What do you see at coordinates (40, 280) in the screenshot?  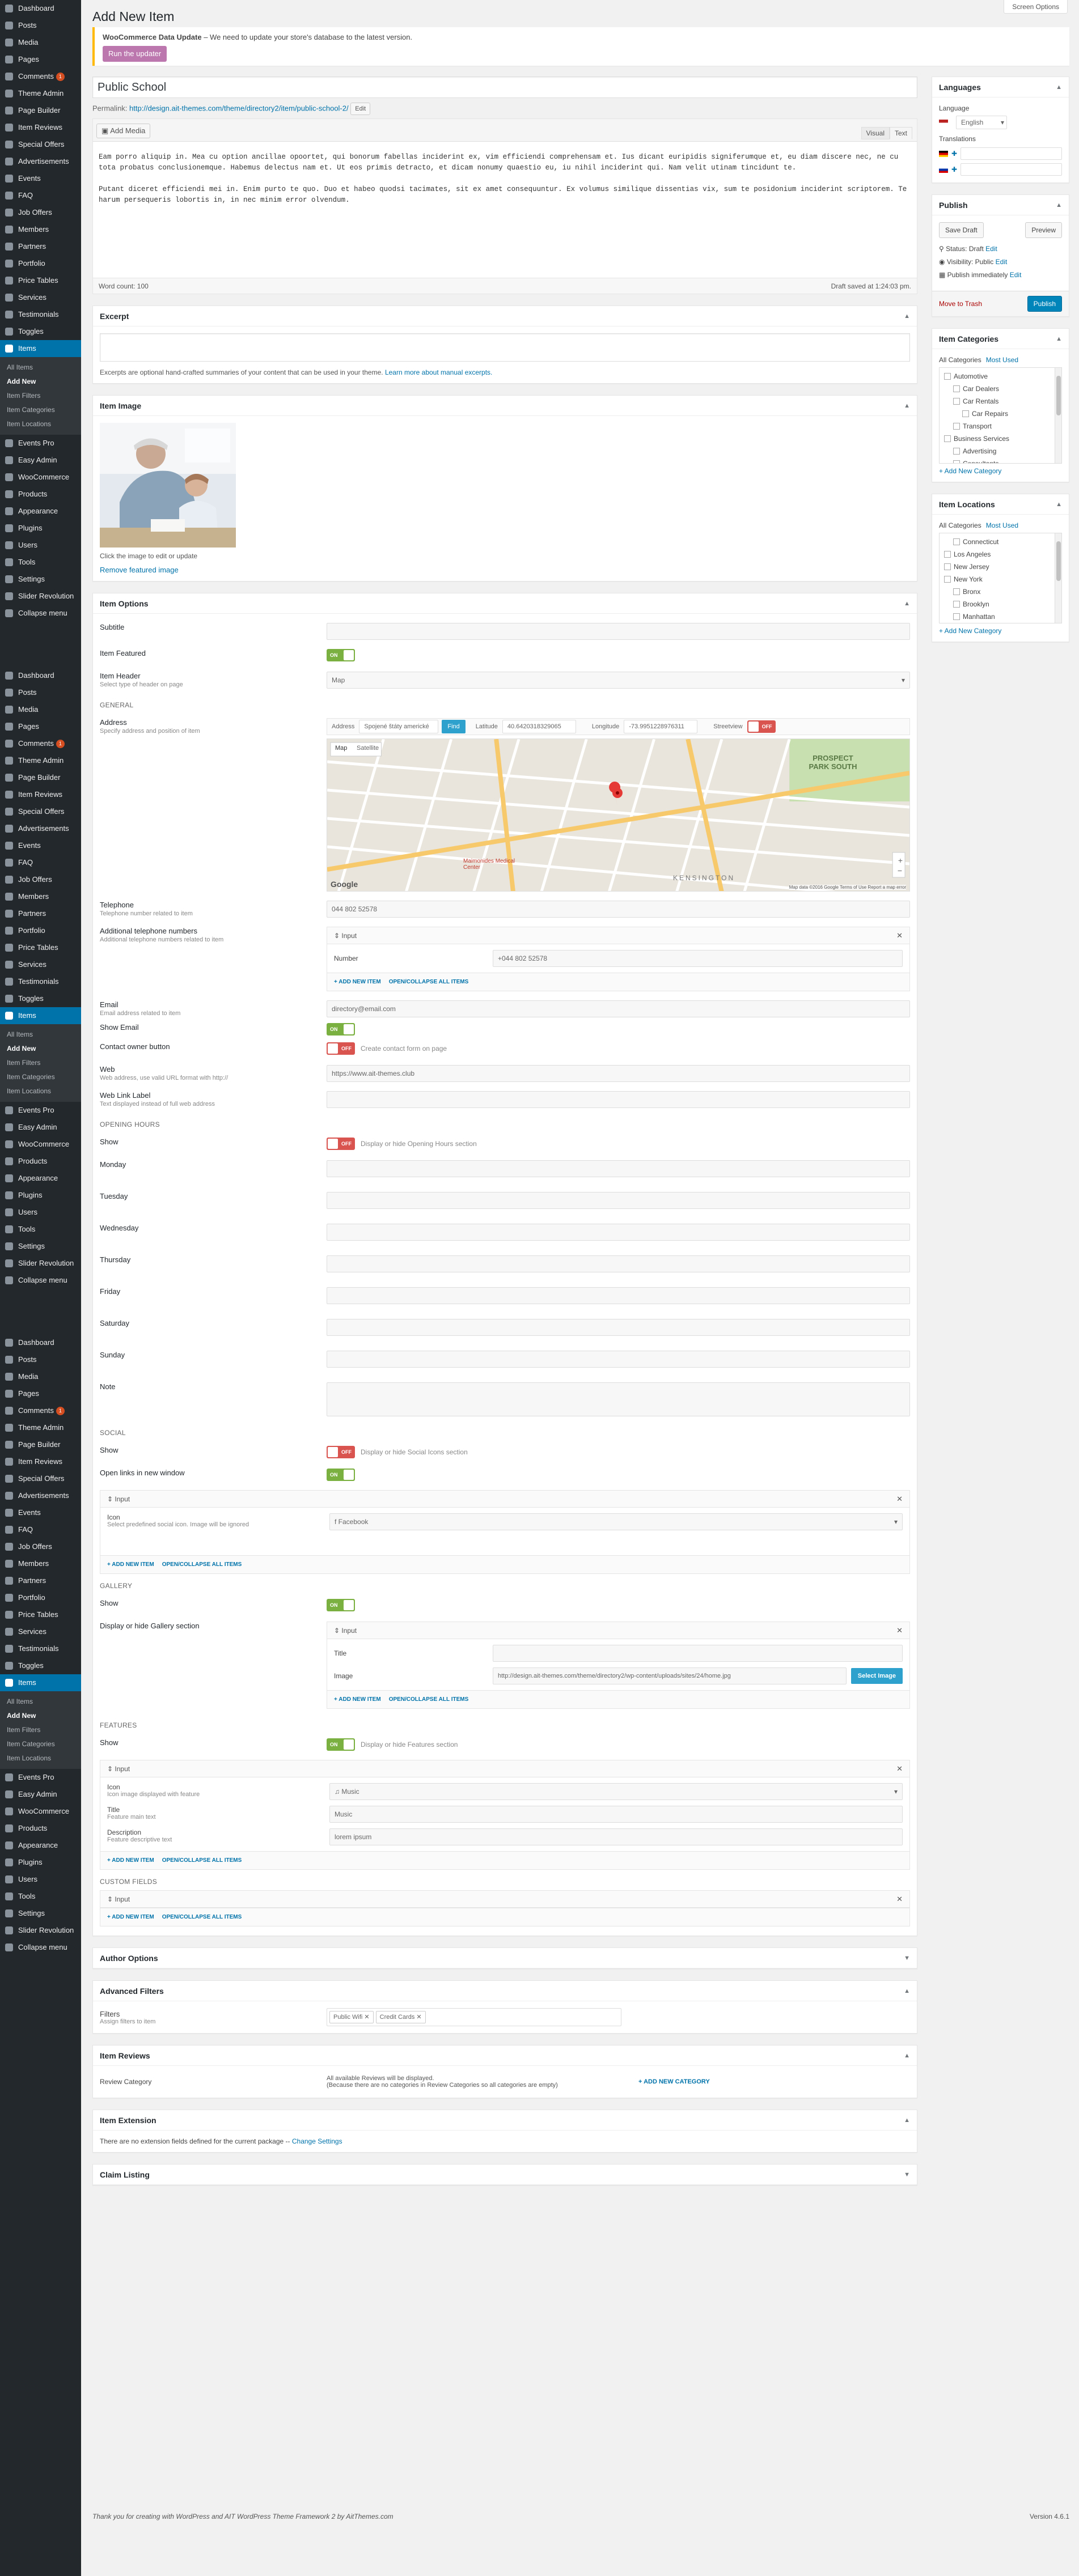 I see `sidebar-item-price-tables: Price Tables` at bounding box center [40, 280].